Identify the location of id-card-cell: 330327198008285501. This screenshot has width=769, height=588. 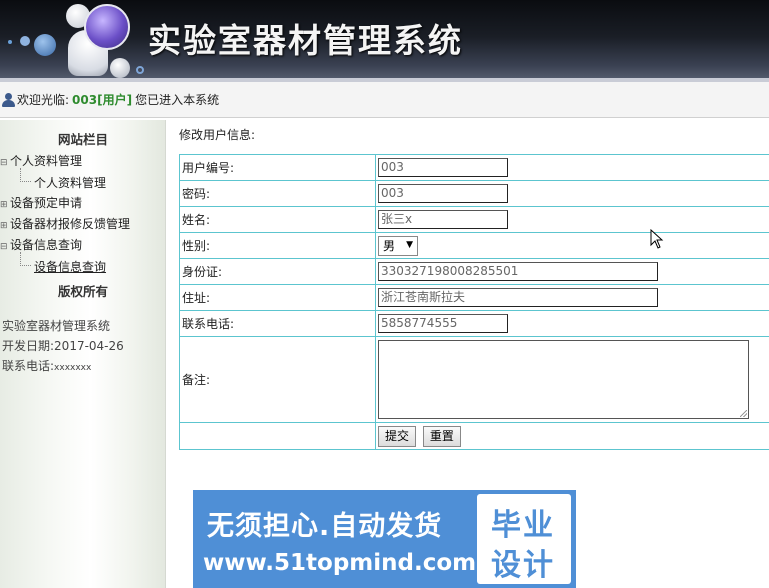
(572, 271).